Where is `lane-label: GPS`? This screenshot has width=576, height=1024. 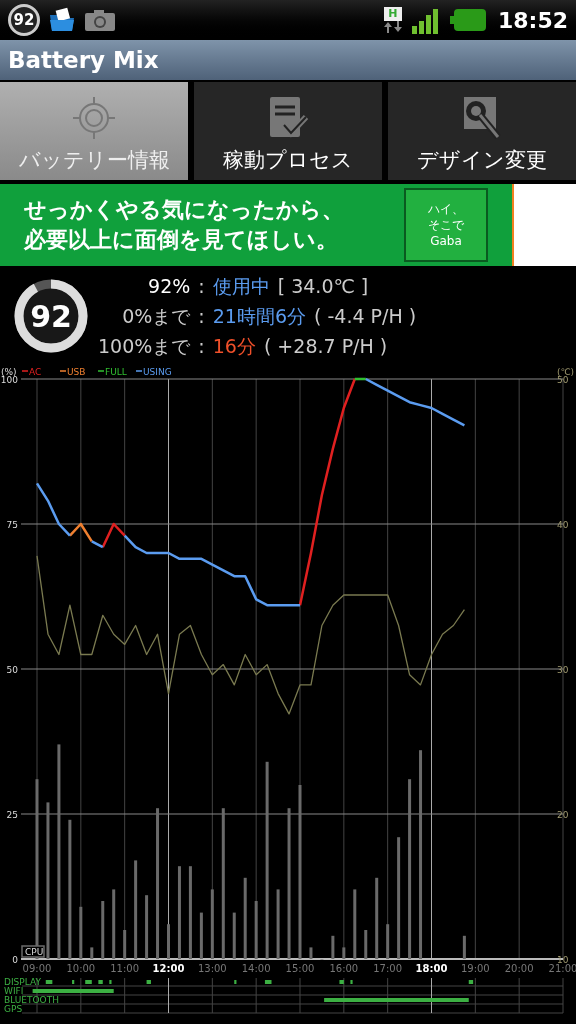
lane-label: GPS is located at coordinates (13, 1009).